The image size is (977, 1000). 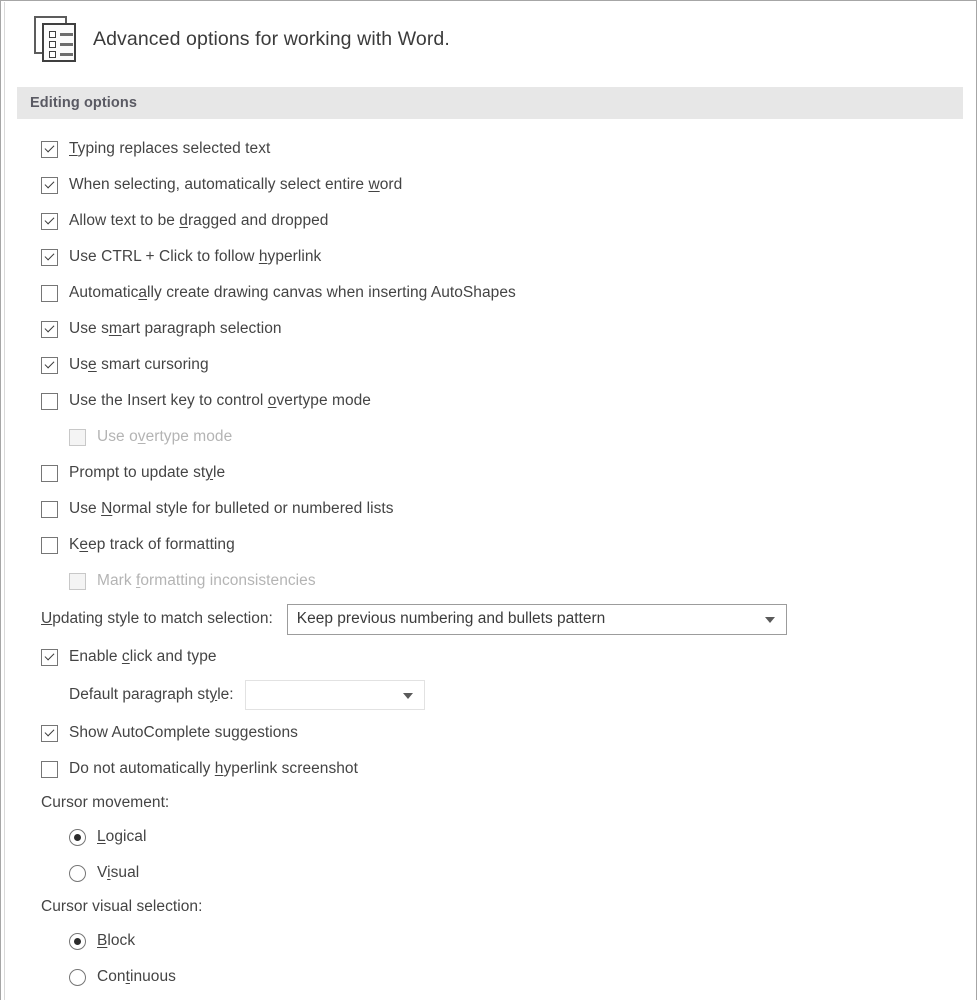 What do you see at coordinates (49, 329) in the screenshot?
I see `smart-paragraph-selection-checkbox` at bounding box center [49, 329].